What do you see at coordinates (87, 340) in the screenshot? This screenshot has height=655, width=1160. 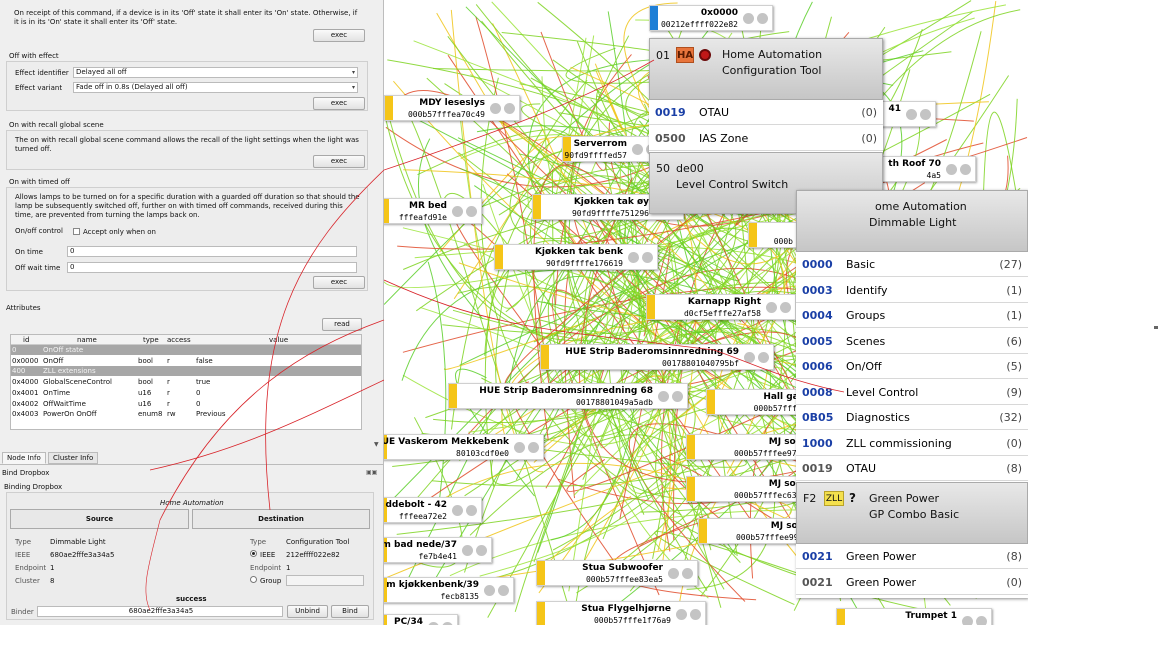 I see `col-name: name` at bounding box center [87, 340].